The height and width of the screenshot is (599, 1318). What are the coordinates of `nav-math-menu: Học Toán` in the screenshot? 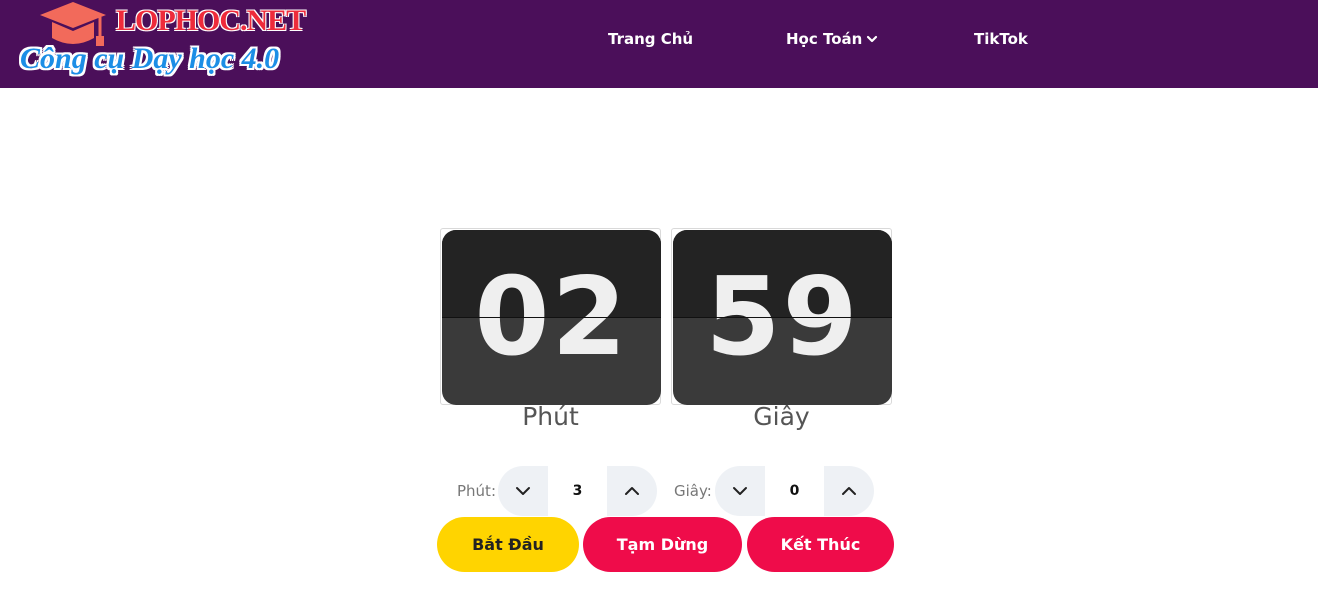 It's located at (832, 39).